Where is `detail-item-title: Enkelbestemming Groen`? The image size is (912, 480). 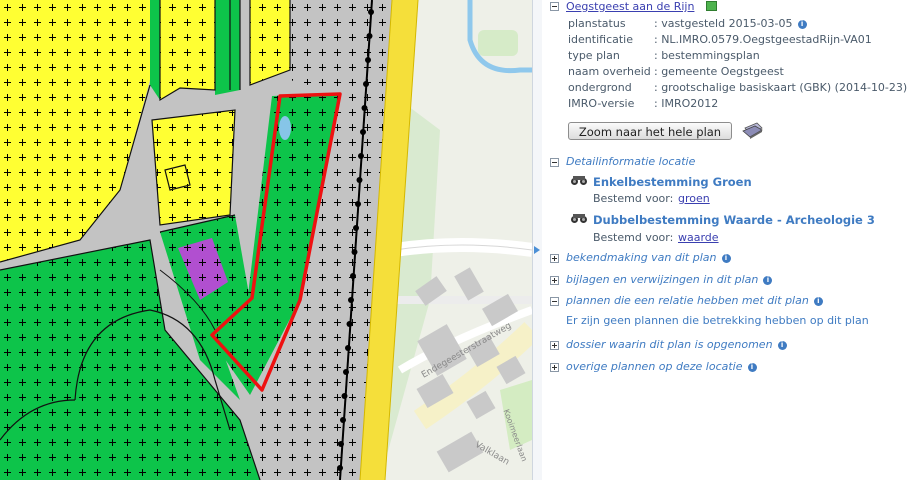
detail-item-title: Enkelbestemming Groen is located at coordinates (672, 182).